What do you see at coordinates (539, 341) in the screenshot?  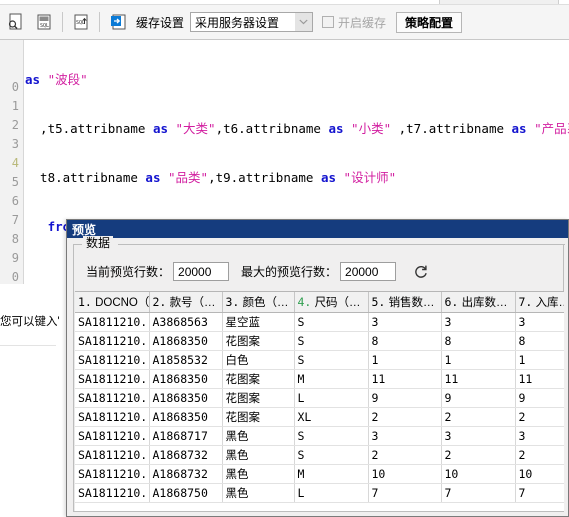 I see `cell-inbound-qty: 8` at bounding box center [539, 341].